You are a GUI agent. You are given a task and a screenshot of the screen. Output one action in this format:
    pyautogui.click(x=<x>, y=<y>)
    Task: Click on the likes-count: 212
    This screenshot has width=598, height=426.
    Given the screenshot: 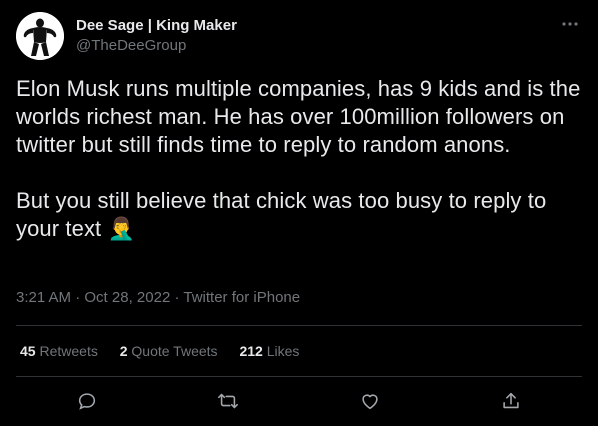 What is the action you would take?
    pyautogui.click(x=251, y=351)
    